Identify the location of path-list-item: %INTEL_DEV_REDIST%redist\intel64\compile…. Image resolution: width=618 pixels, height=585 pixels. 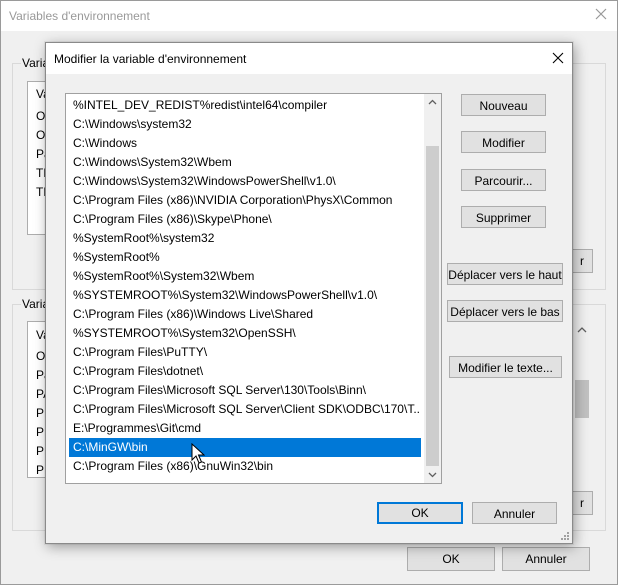
(245, 105).